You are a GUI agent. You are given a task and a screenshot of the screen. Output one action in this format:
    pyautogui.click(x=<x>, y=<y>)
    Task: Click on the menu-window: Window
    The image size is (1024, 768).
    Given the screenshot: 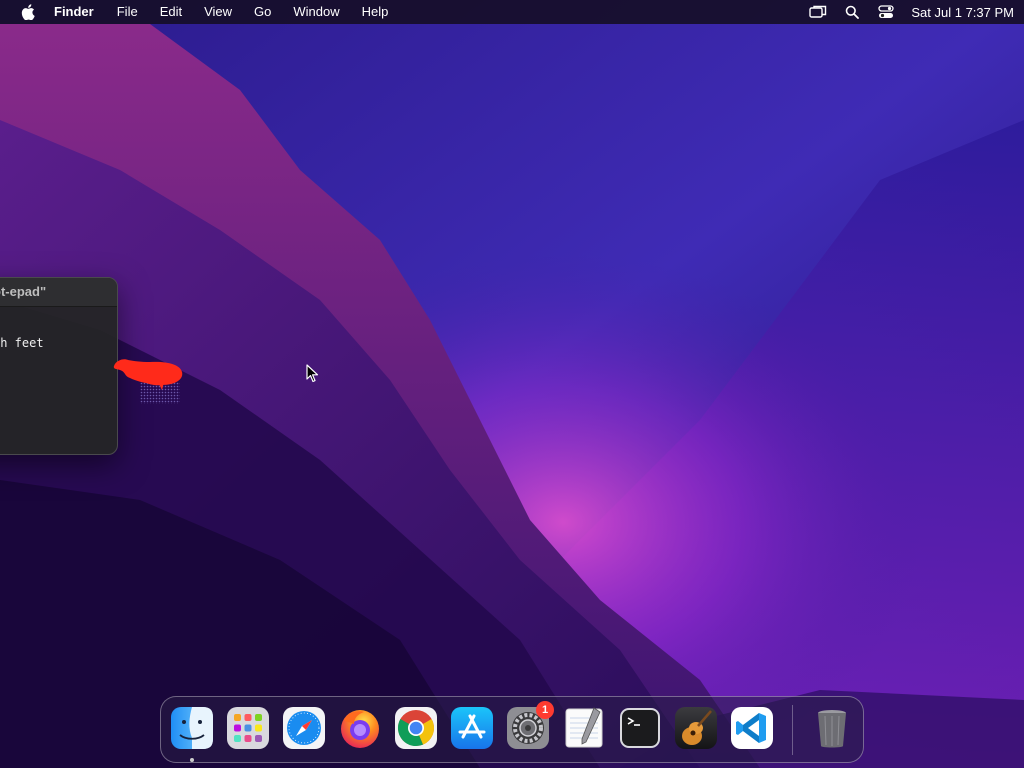 What is the action you would take?
    pyautogui.click(x=316, y=12)
    